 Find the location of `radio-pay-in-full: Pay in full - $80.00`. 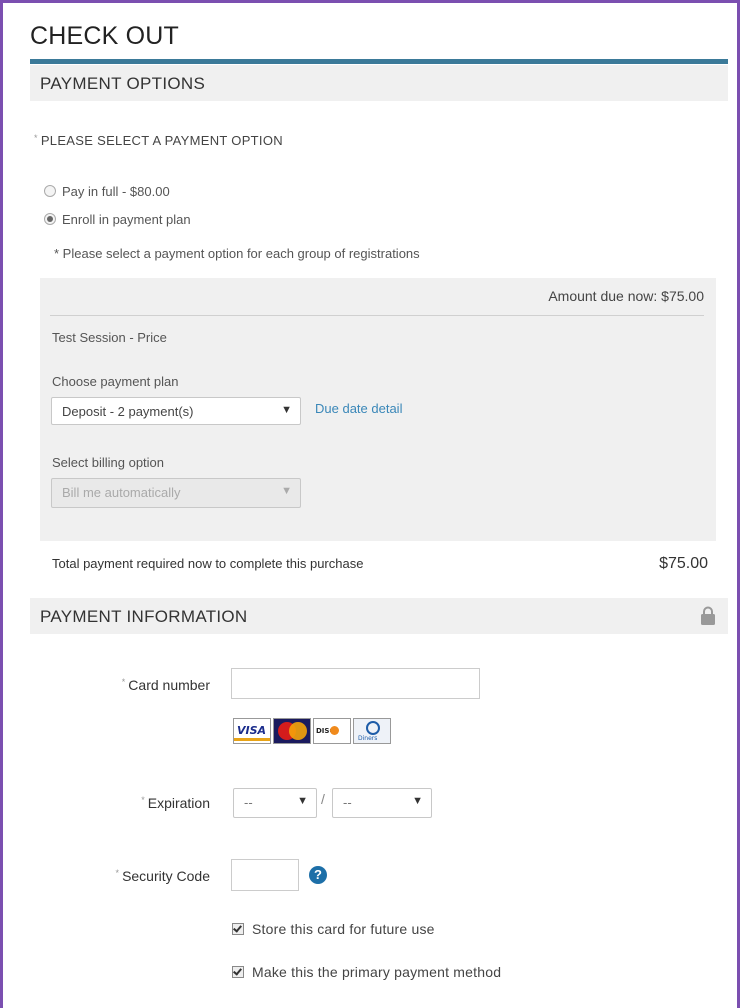

radio-pay-in-full: Pay in full - $80.00 is located at coordinates (107, 191).